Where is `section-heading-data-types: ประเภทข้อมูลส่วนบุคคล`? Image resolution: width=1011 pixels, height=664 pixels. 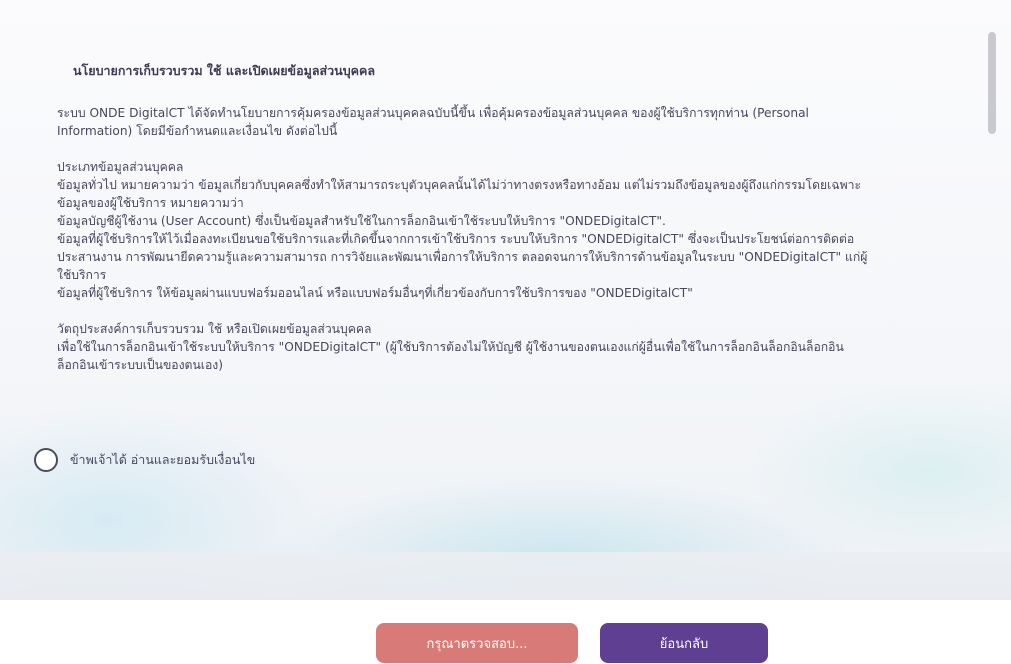
section-heading-data-types: ประเภทข้อมูลส่วนบุคคล is located at coordinates (120, 167).